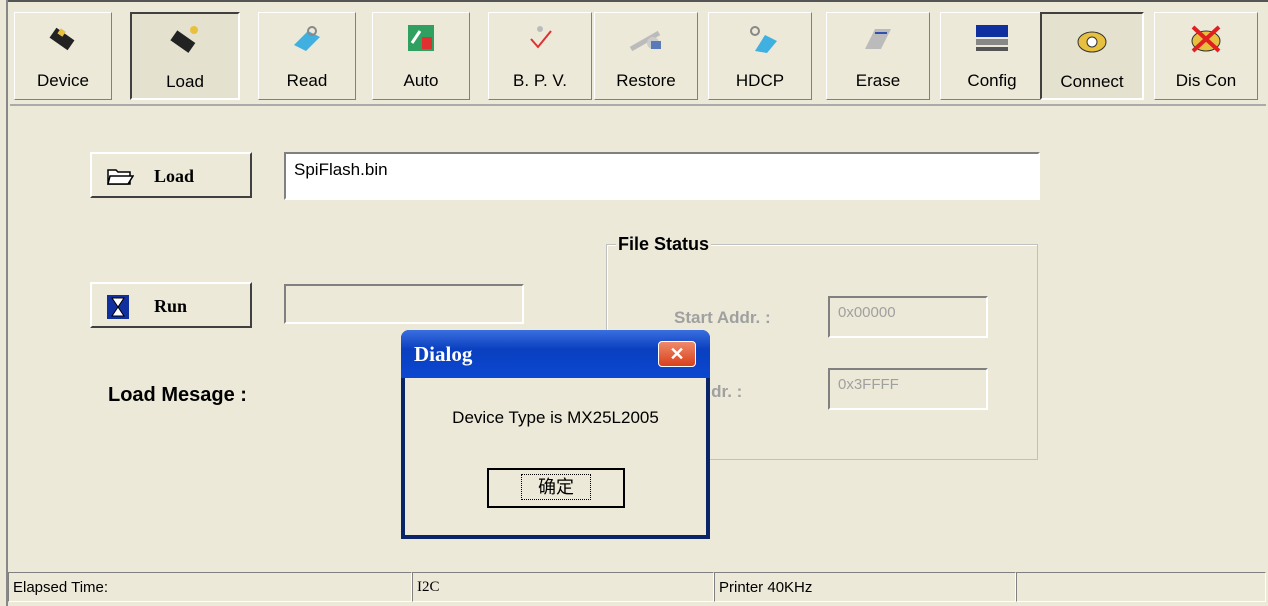 The height and width of the screenshot is (606, 1268). I want to click on dialog-message: Device Type is MX25L2005, so click(555, 417).